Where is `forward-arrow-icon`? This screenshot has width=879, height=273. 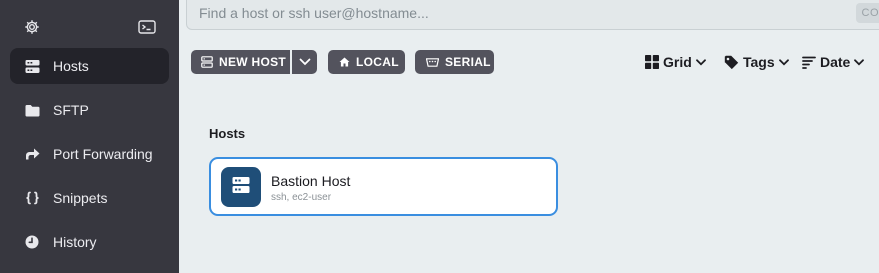
forward-arrow-icon is located at coordinates (32, 154).